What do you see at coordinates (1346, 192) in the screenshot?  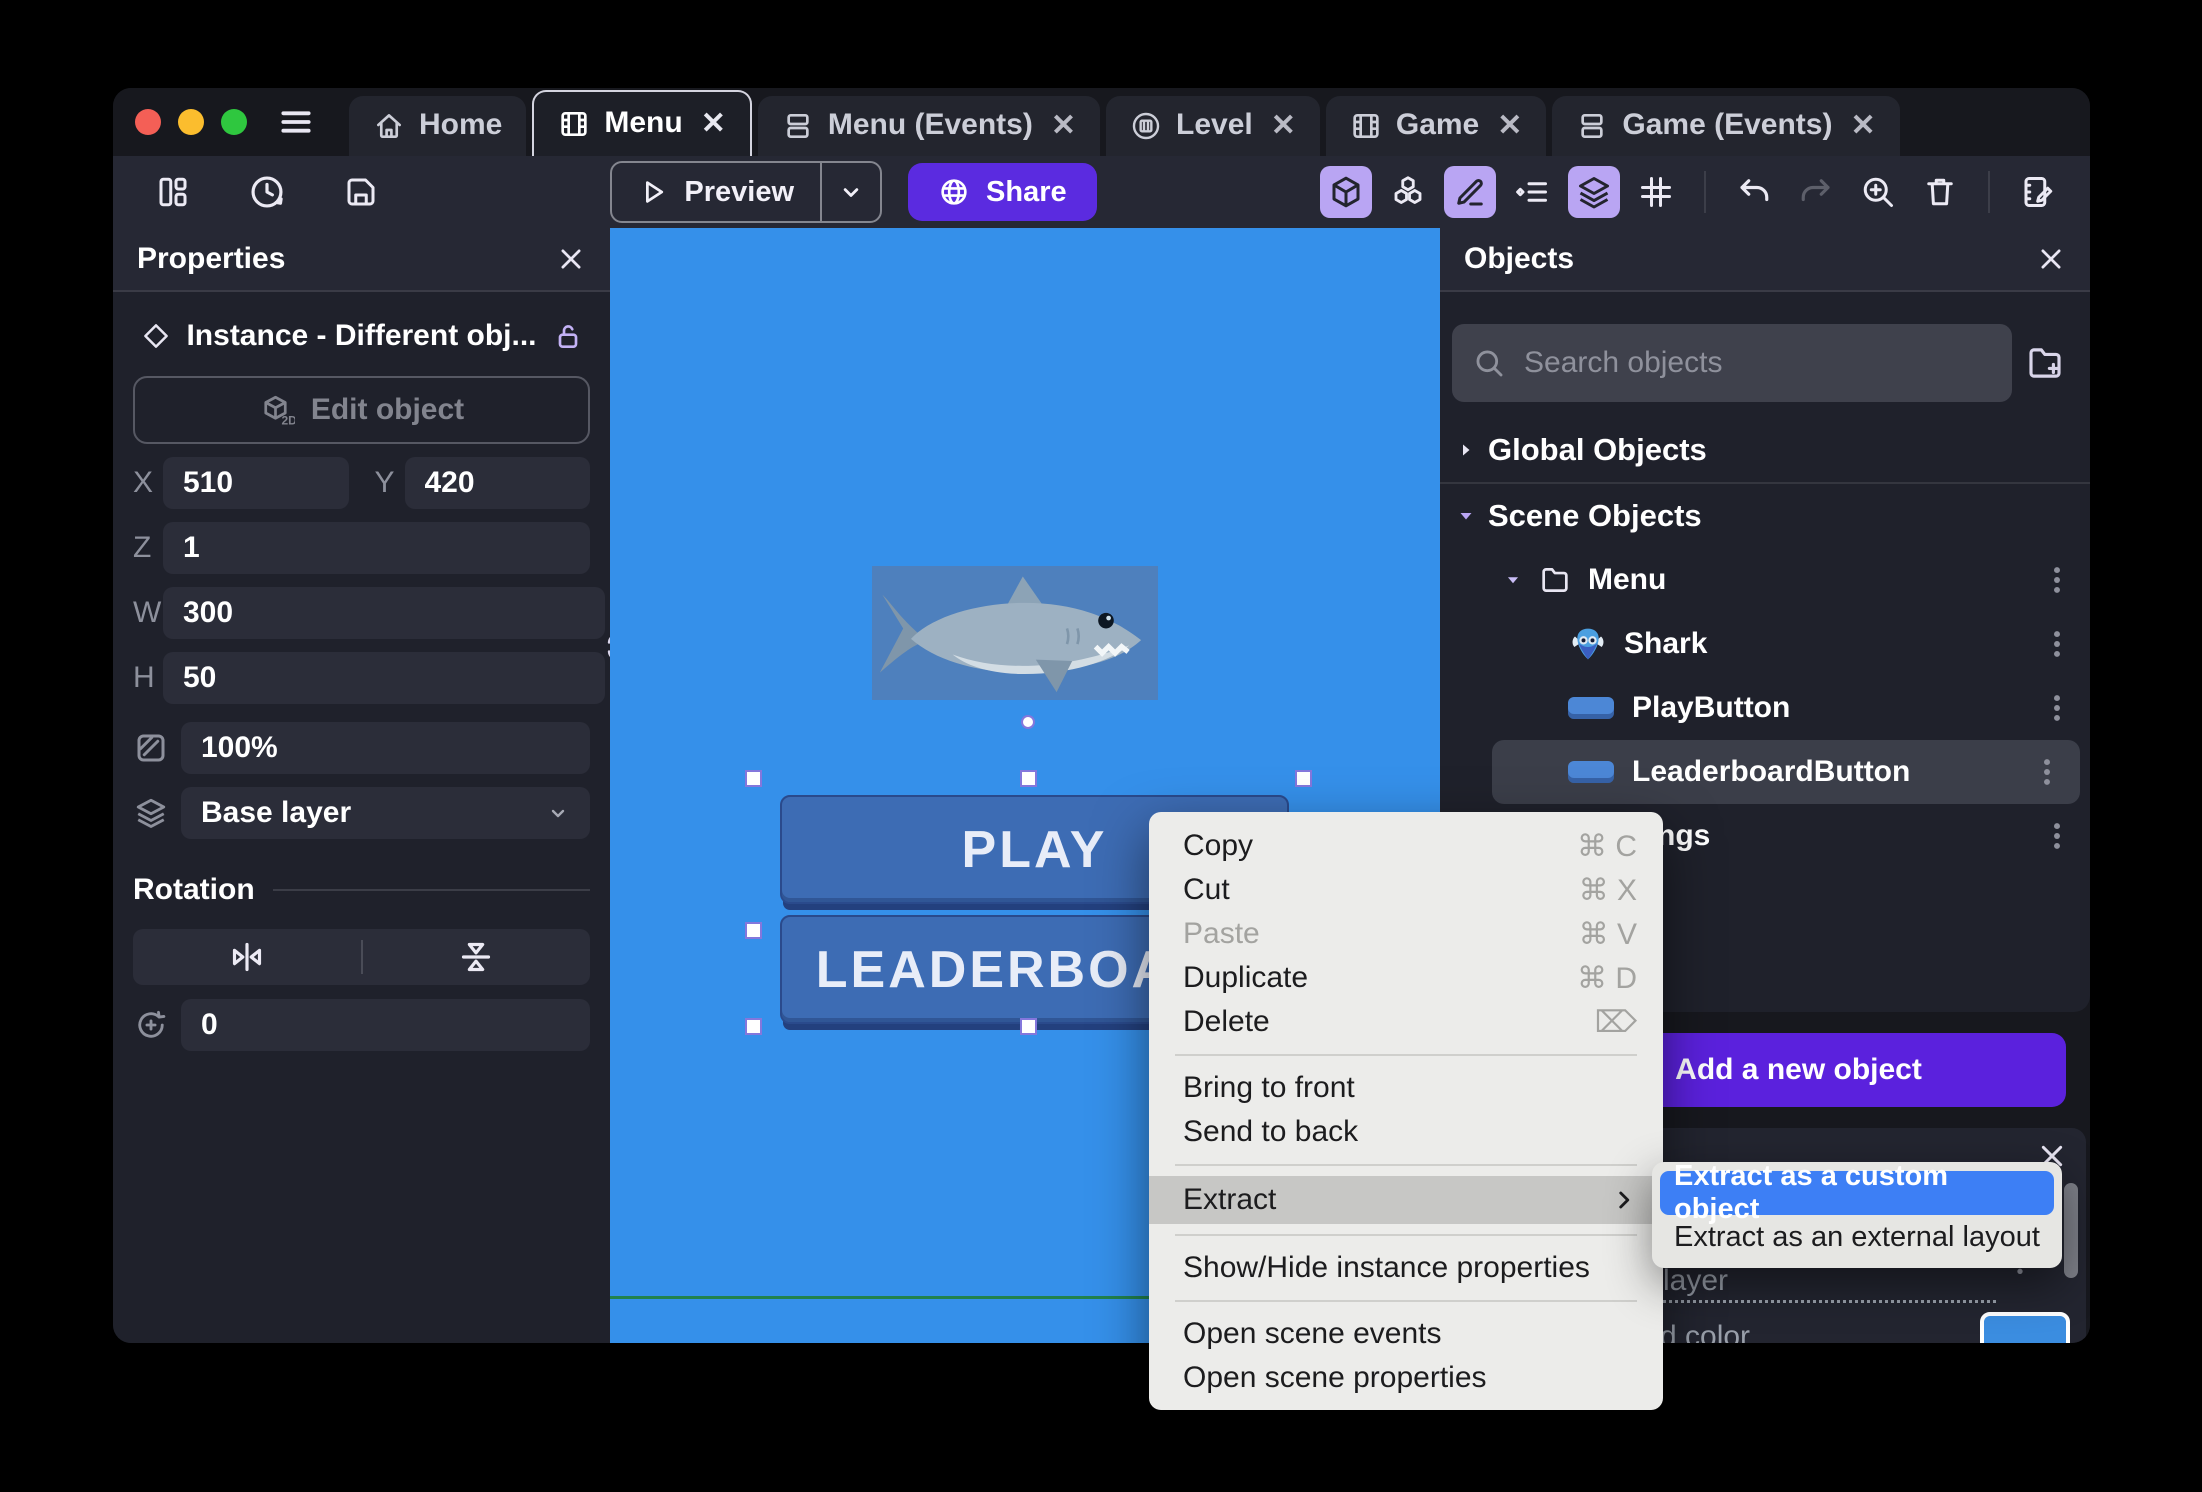 I see `cube-3d-icon` at bounding box center [1346, 192].